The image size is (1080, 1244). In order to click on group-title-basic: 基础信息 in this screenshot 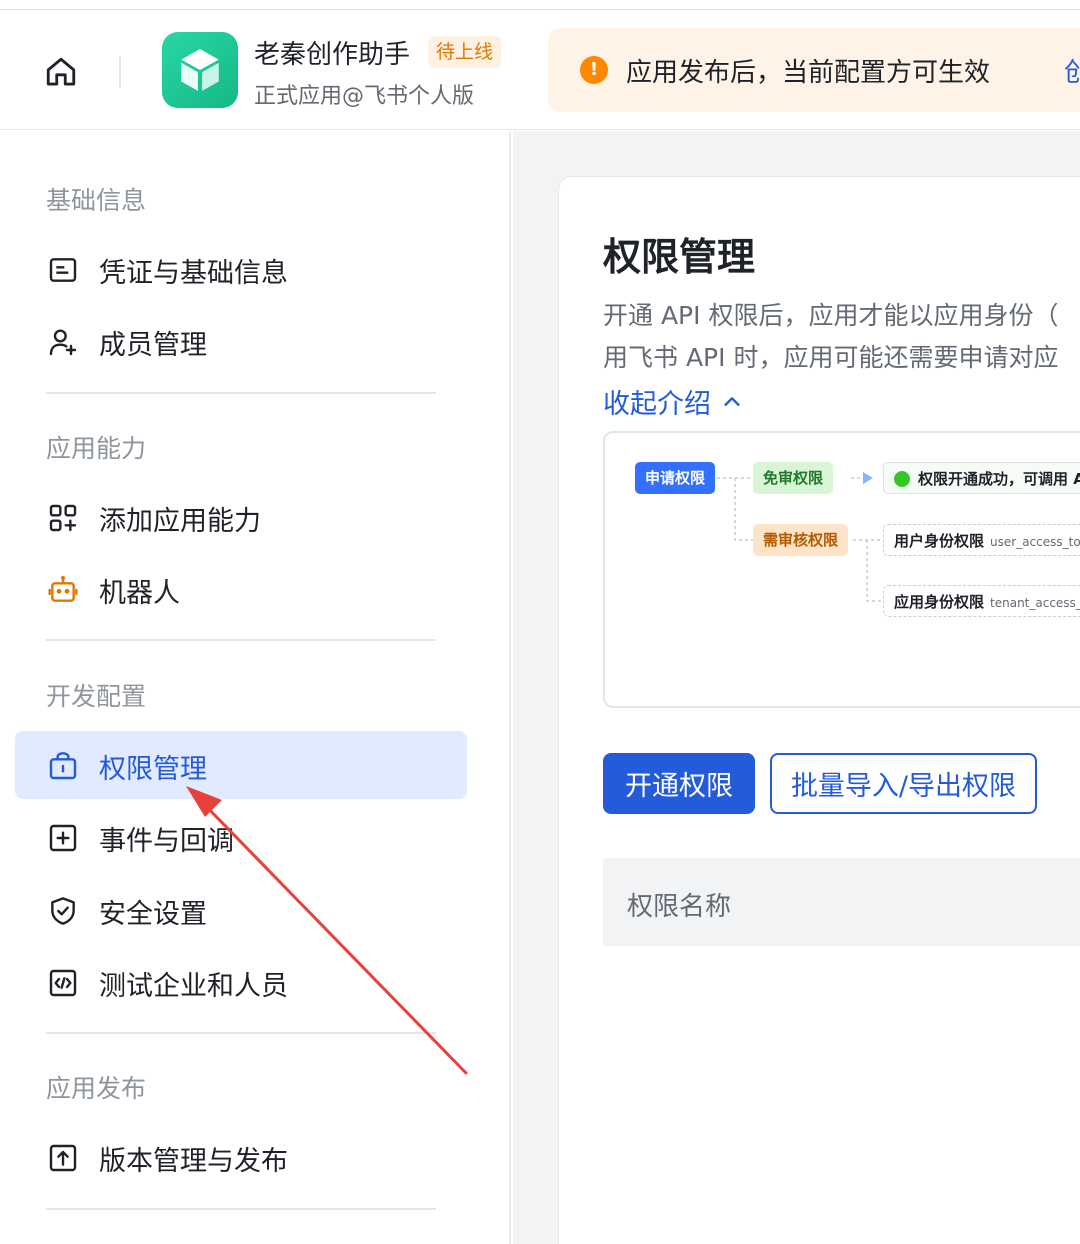, I will do `click(96, 200)`.